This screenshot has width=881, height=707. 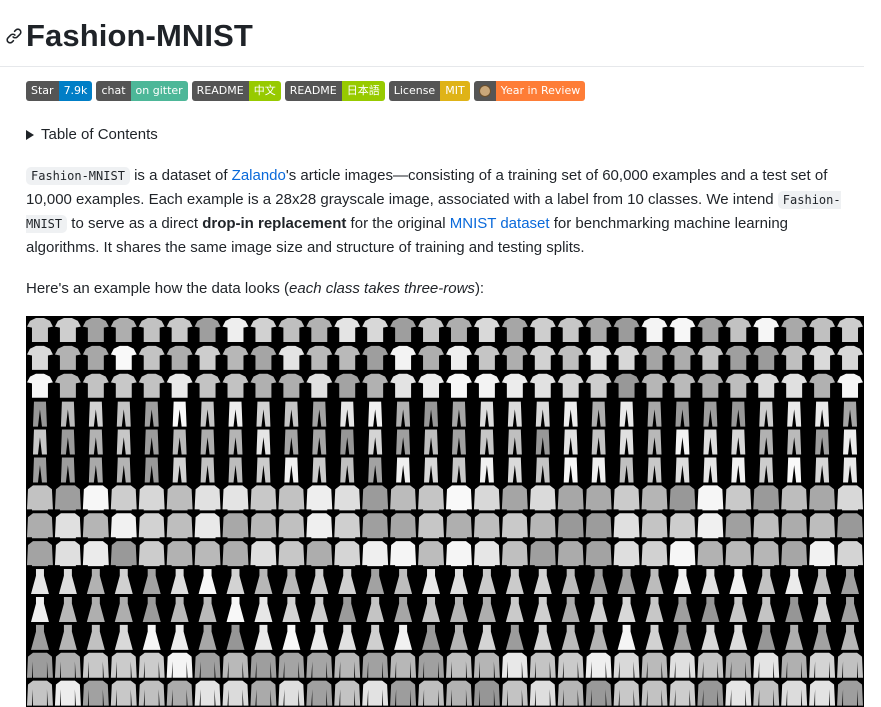 What do you see at coordinates (259, 175) in the screenshot?
I see `zalando-link: Zalando` at bounding box center [259, 175].